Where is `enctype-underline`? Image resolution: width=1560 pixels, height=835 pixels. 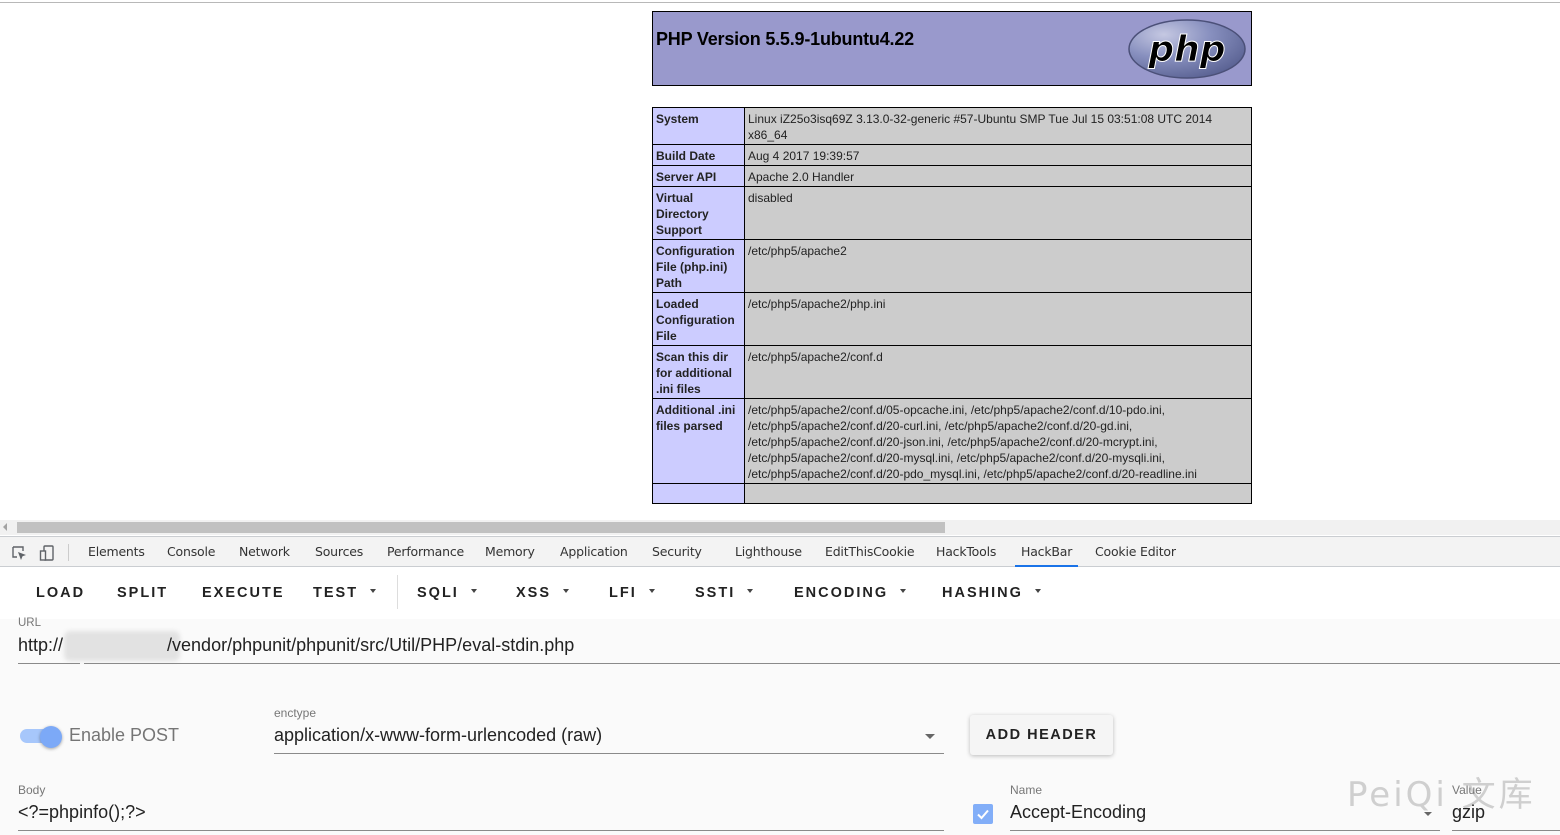
enctype-underline is located at coordinates (609, 753).